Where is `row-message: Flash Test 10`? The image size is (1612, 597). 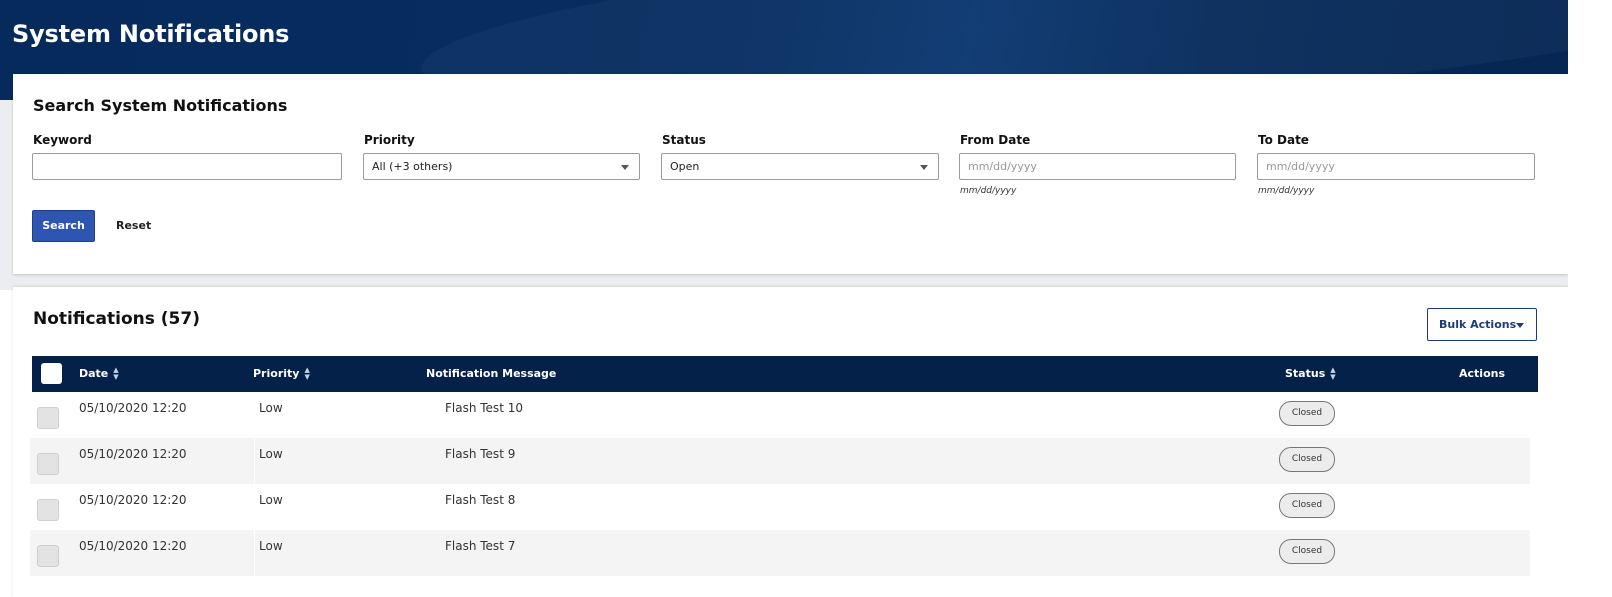 row-message: Flash Test 10 is located at coordinates (484, 408).